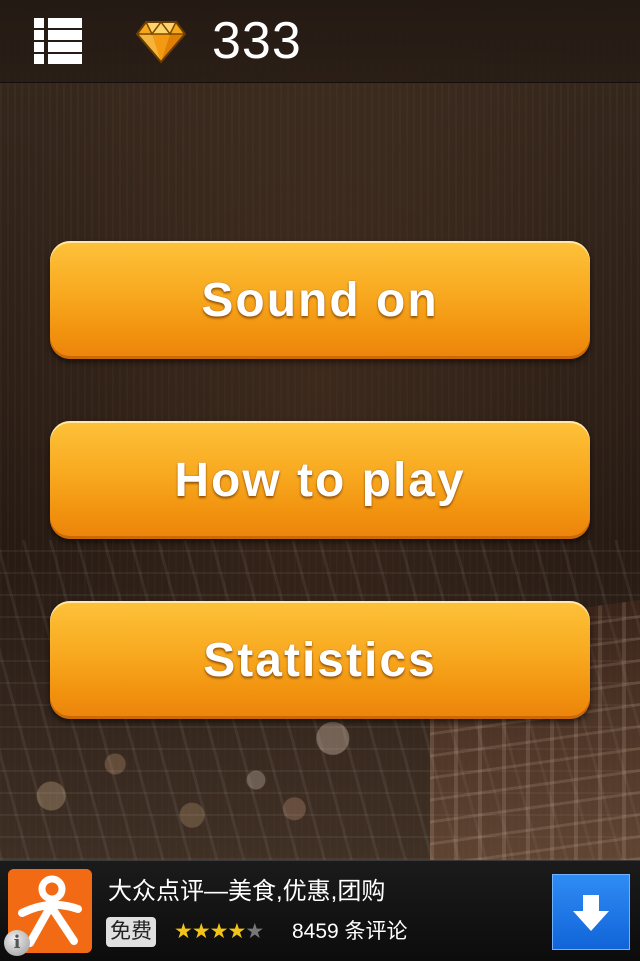 Image resolution: width=640 pixels, height=961 pixels. I want to click on how-to-play-label: How to play, so click(320, 480).